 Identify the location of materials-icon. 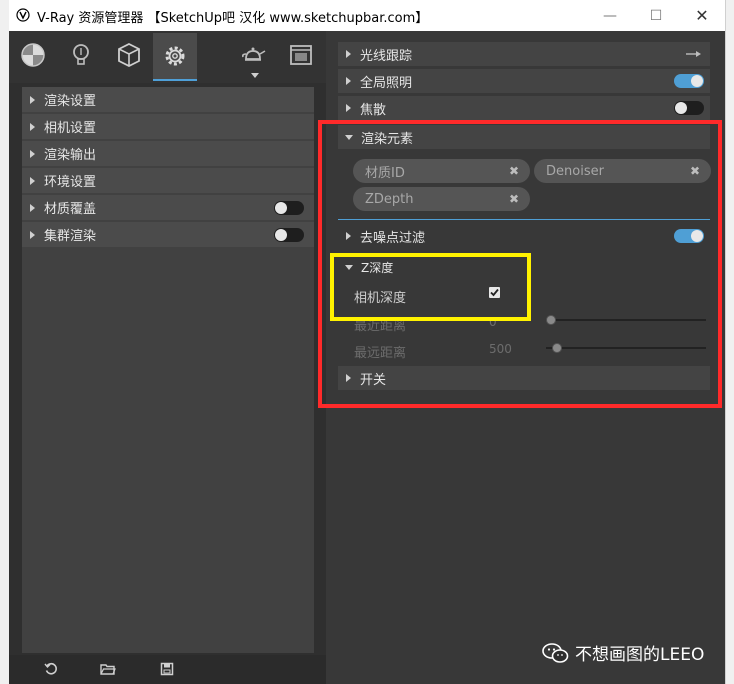
(33, 55).